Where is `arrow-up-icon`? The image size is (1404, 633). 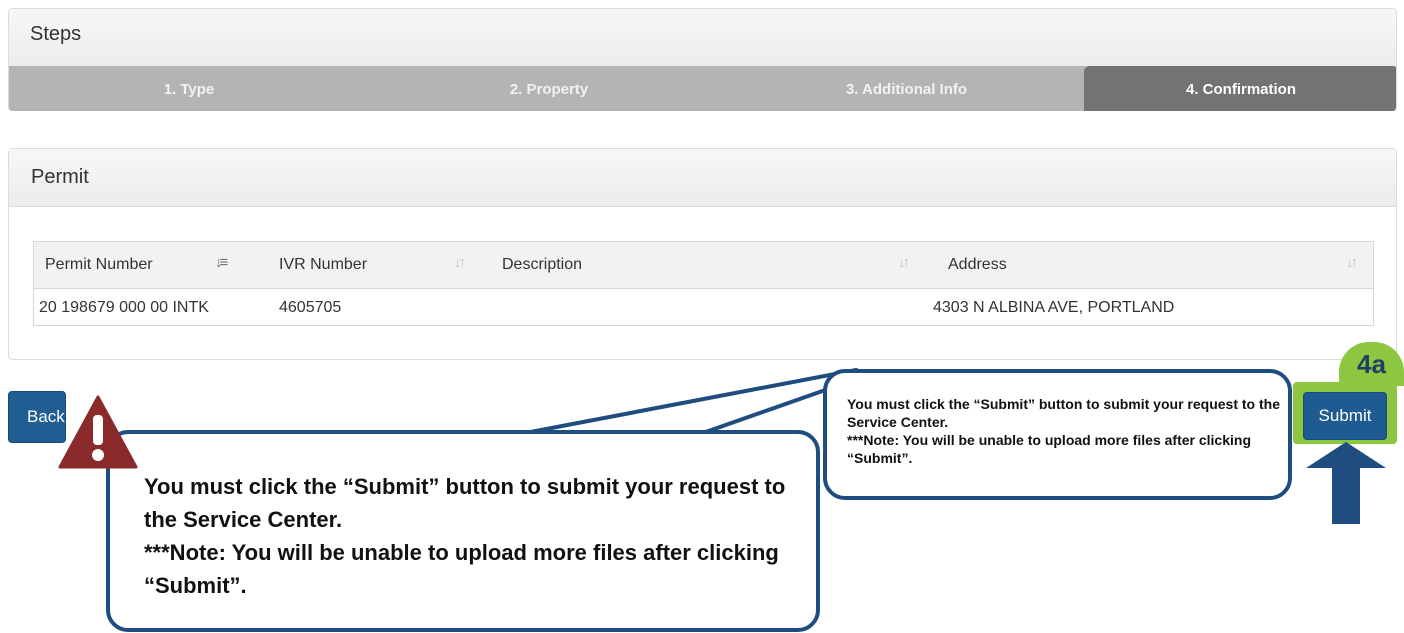 arrow-up-icon is located at coordinates (1346, 483).